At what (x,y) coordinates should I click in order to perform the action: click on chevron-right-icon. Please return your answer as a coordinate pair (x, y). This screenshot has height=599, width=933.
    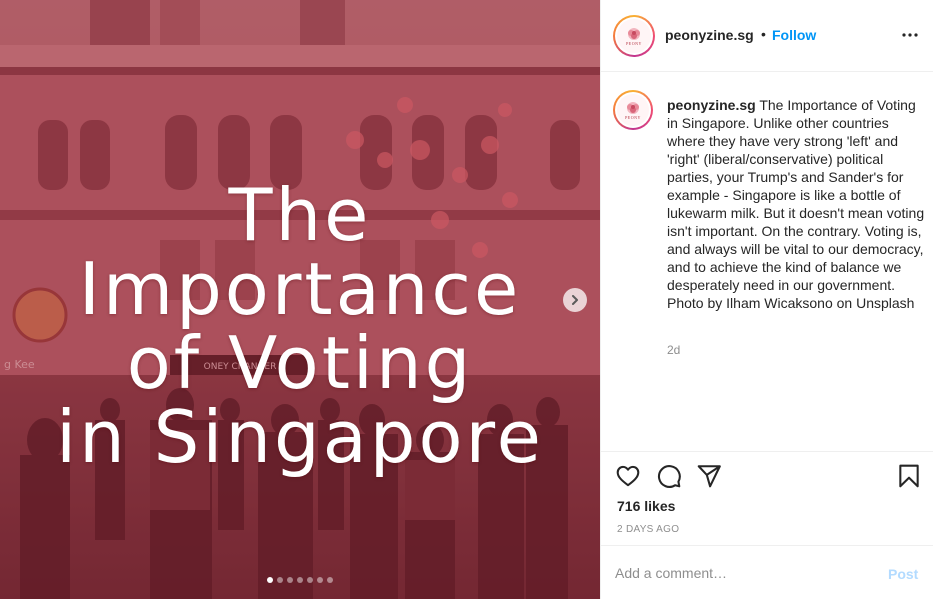
    Looking at the image, I should click on (575, 300).